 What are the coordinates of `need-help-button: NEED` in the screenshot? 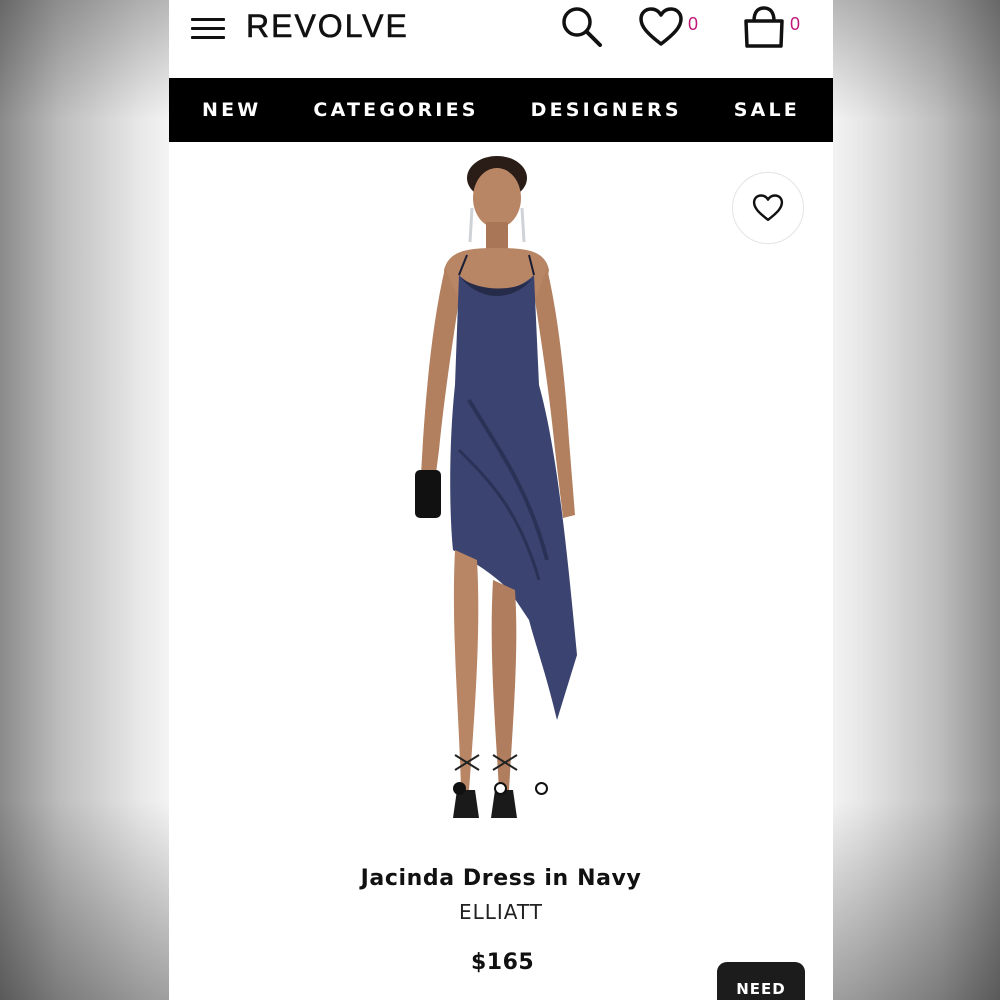 It's located at (761, 981).